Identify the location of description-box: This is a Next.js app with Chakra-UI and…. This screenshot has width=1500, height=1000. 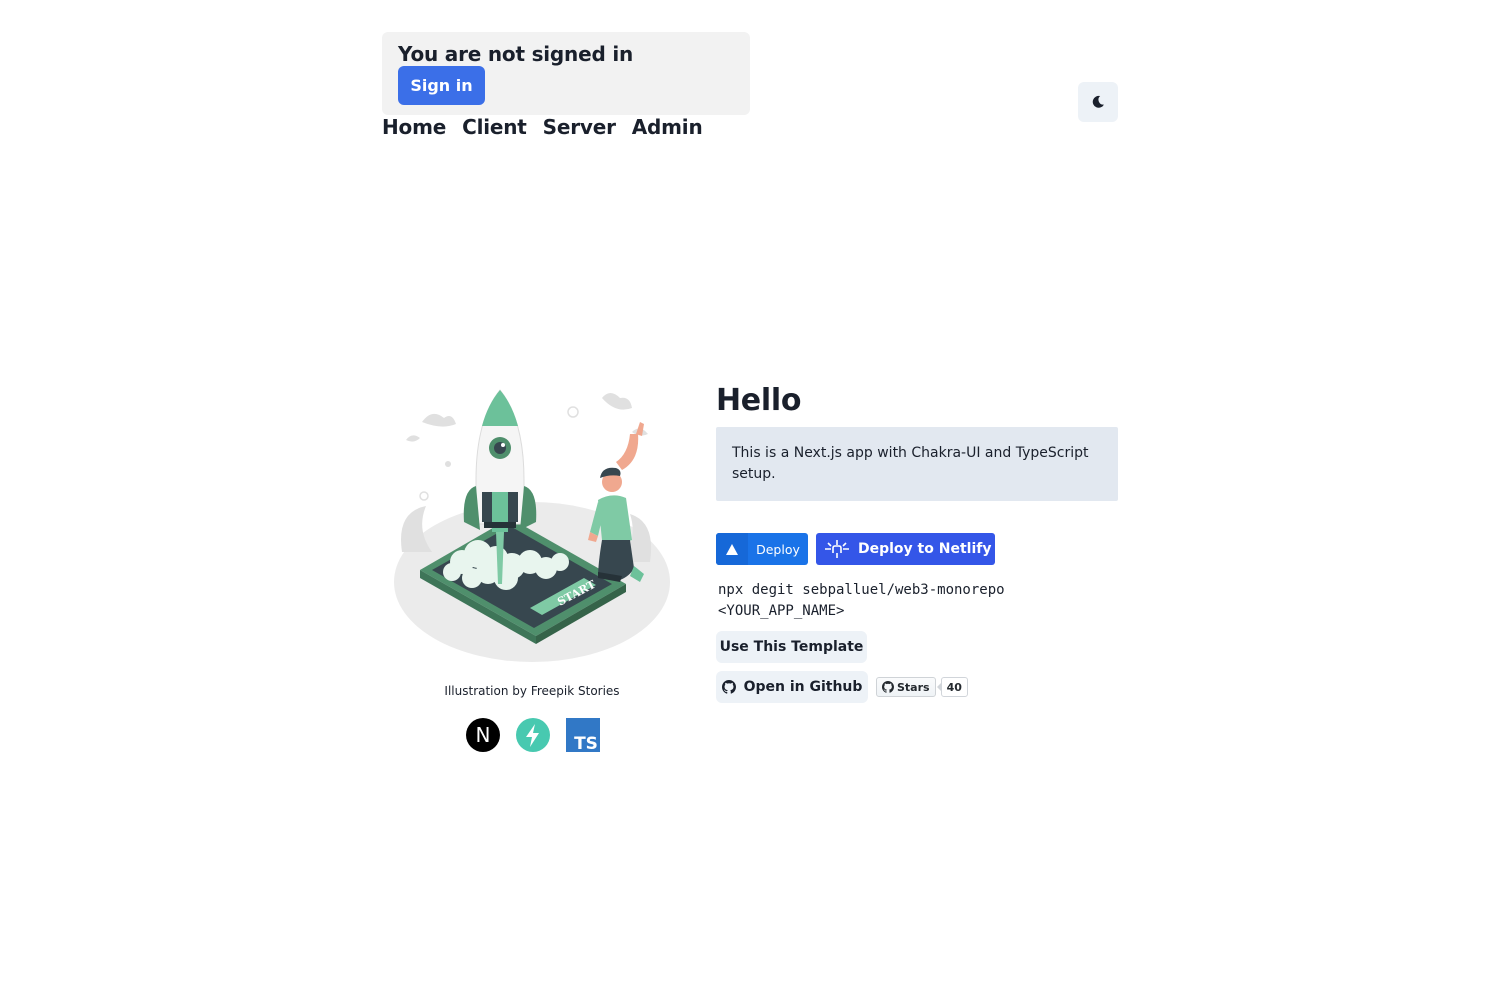
(917, 464).